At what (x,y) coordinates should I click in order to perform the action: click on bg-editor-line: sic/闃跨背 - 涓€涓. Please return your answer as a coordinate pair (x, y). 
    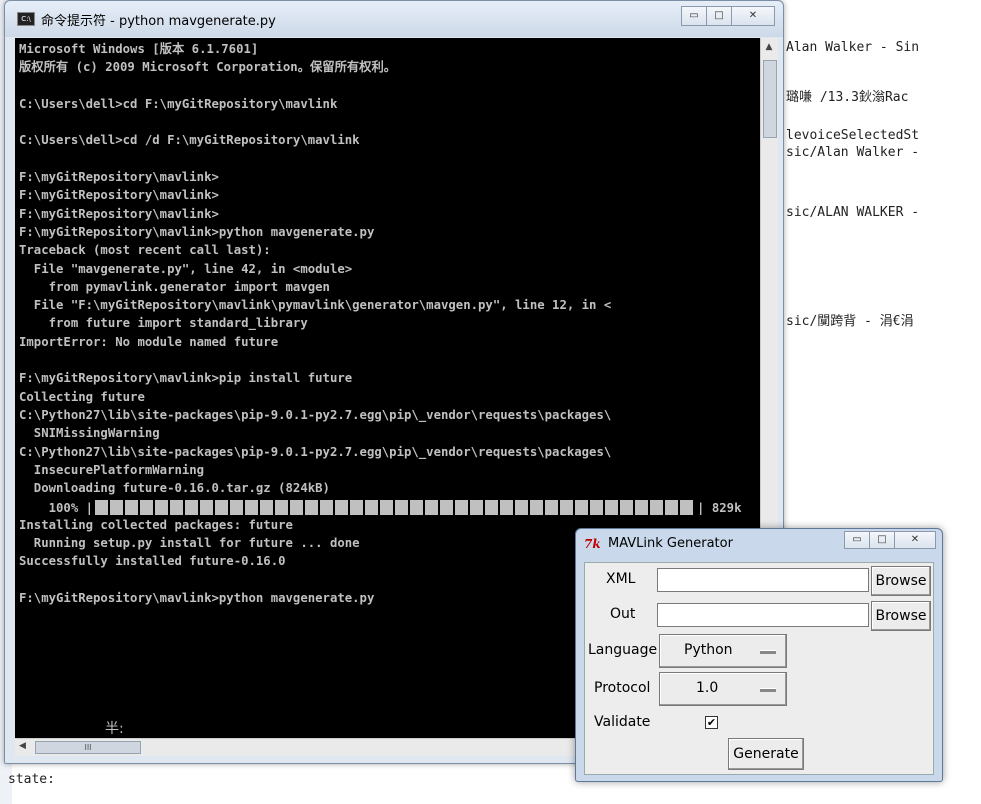
    Looking at the image, I should click on (850, 321).